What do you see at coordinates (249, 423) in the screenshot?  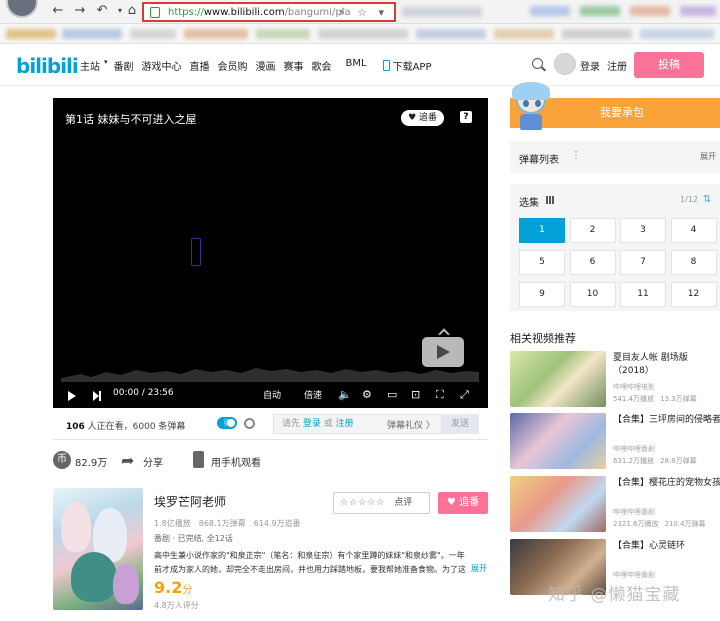 I see `danmaku-settings-icon` at bounding box center [249, 423].